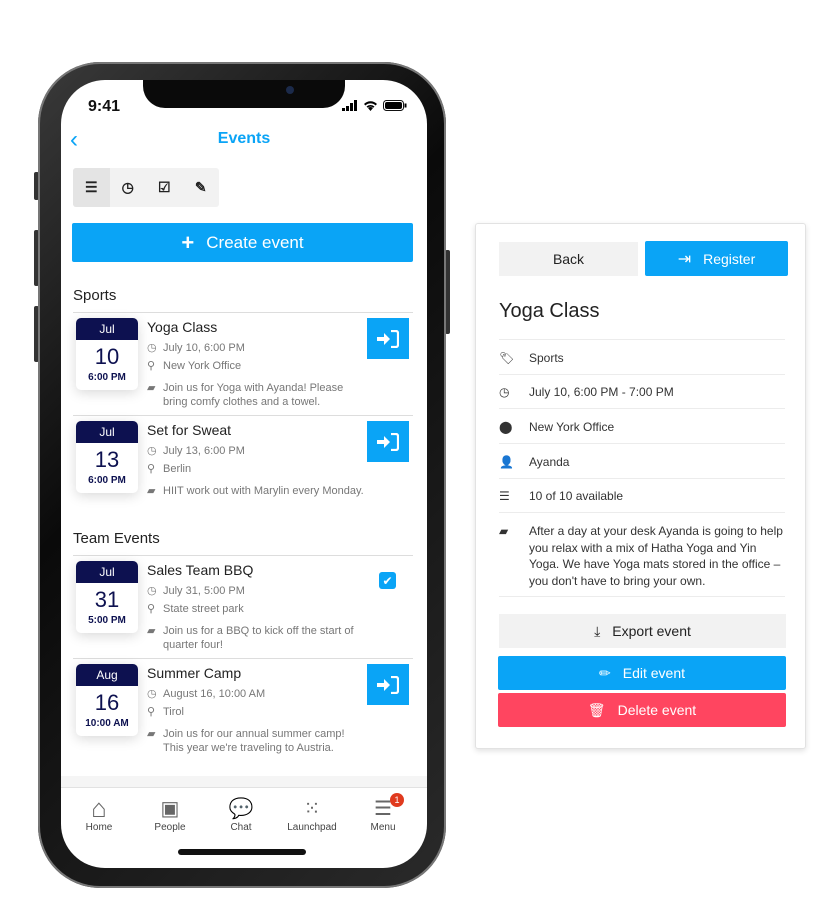  What do you see at coordinates (572, 427) in the screenshot?
I see `location-value: New York Office` at bounding box center [572, 427].